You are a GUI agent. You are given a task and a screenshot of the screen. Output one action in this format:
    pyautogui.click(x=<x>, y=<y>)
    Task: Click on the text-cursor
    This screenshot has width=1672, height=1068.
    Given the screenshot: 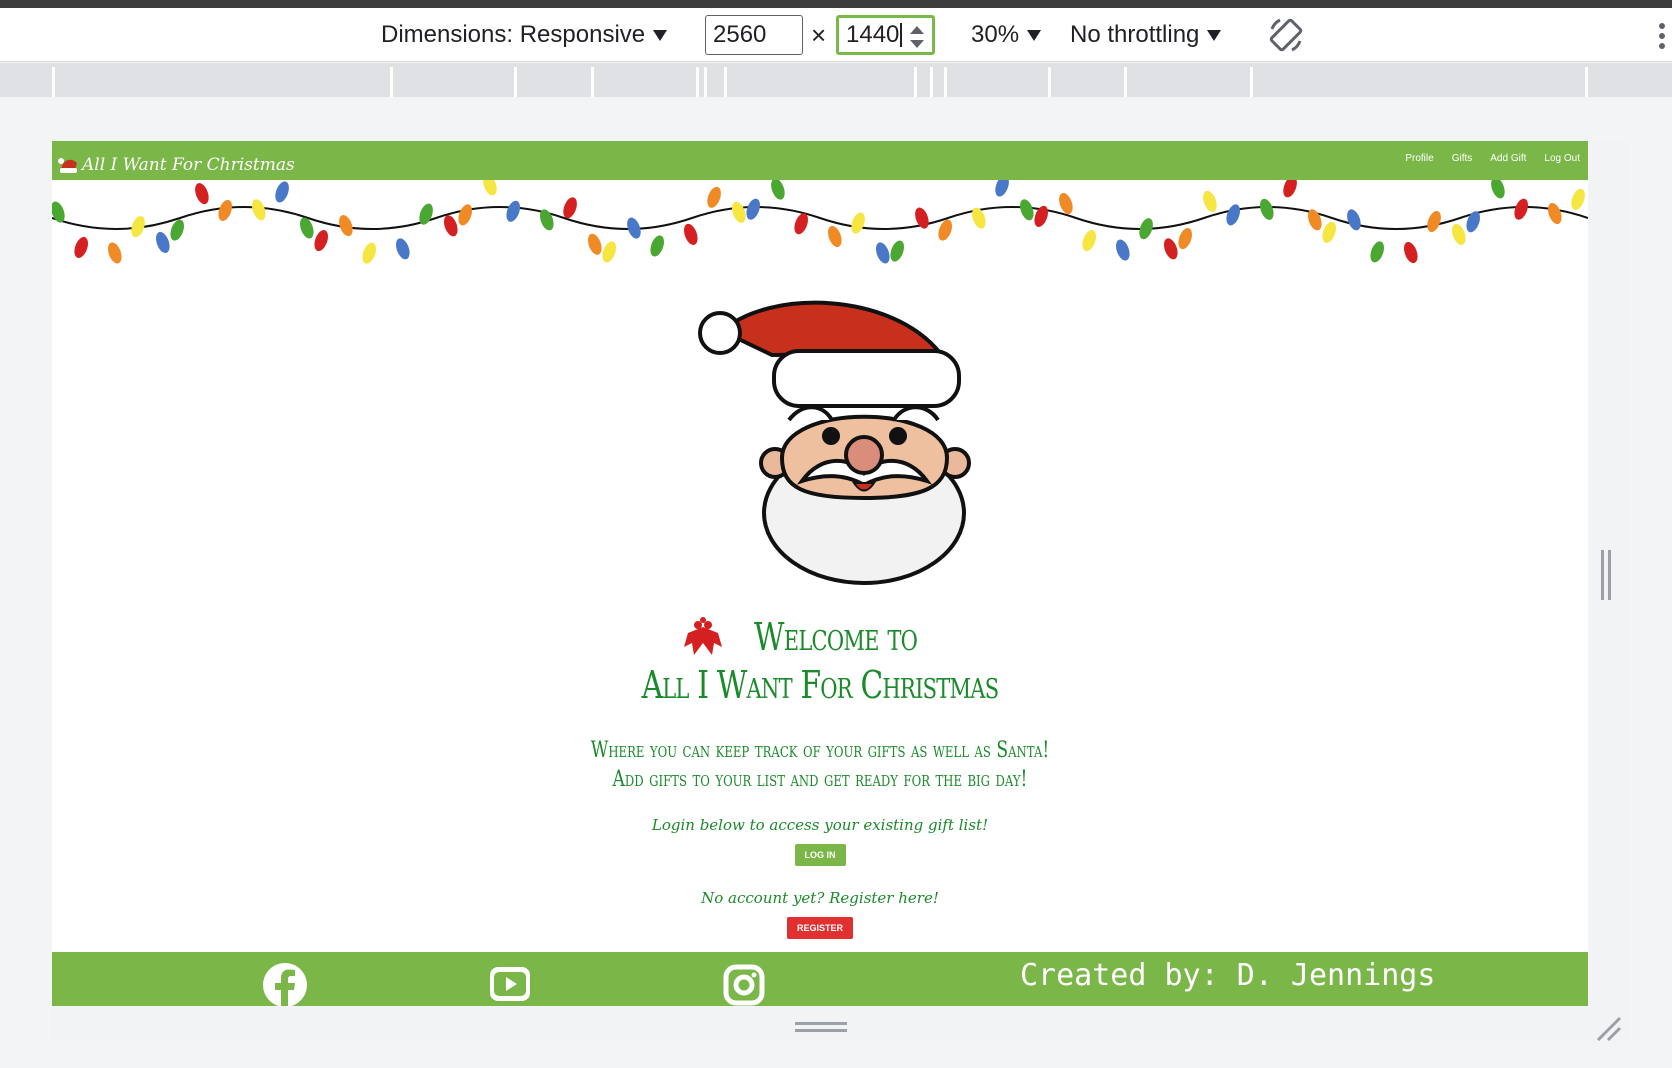 What is the action you would take?
    pyautogui.click(x=901, y=35)
    